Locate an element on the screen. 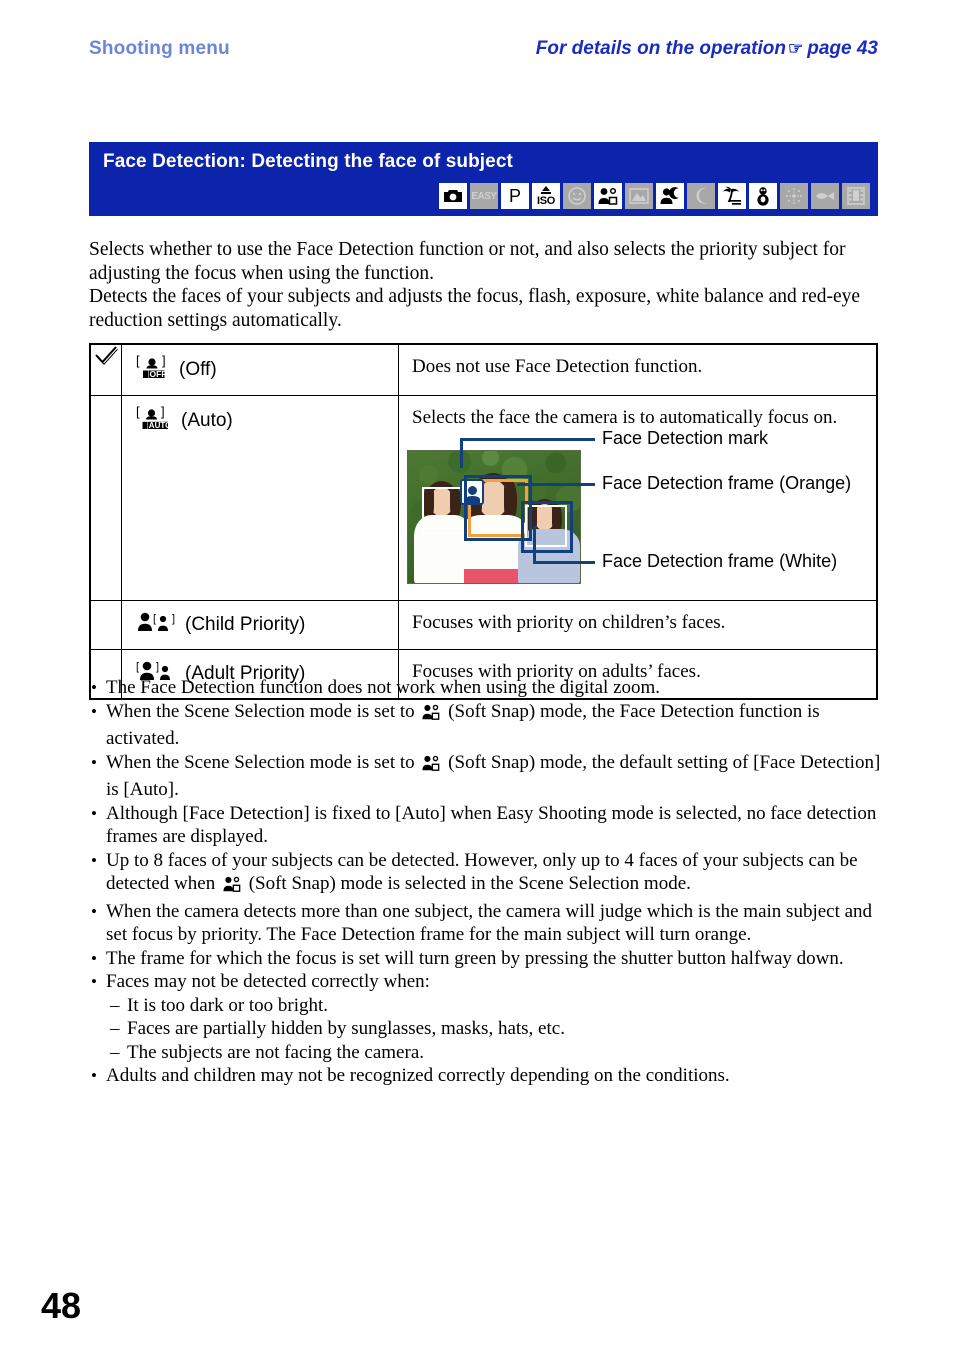 This screenshot has height=1357, width=954. description-cell: Does not use Face Detection function. is located at coordinates (638, 369).